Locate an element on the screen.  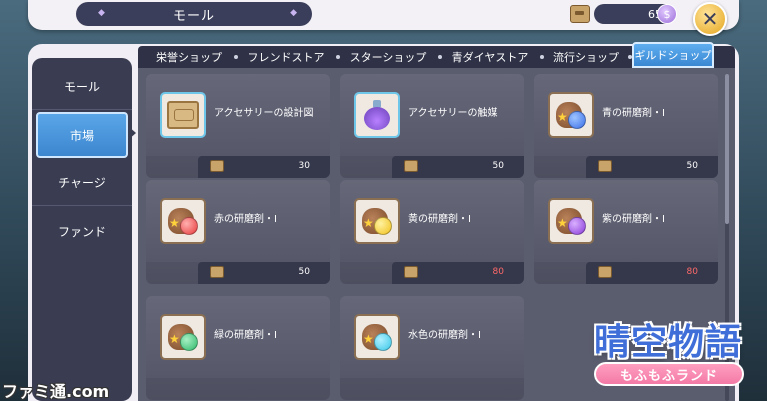
header-title: モール is located at coordinates (193, 16).